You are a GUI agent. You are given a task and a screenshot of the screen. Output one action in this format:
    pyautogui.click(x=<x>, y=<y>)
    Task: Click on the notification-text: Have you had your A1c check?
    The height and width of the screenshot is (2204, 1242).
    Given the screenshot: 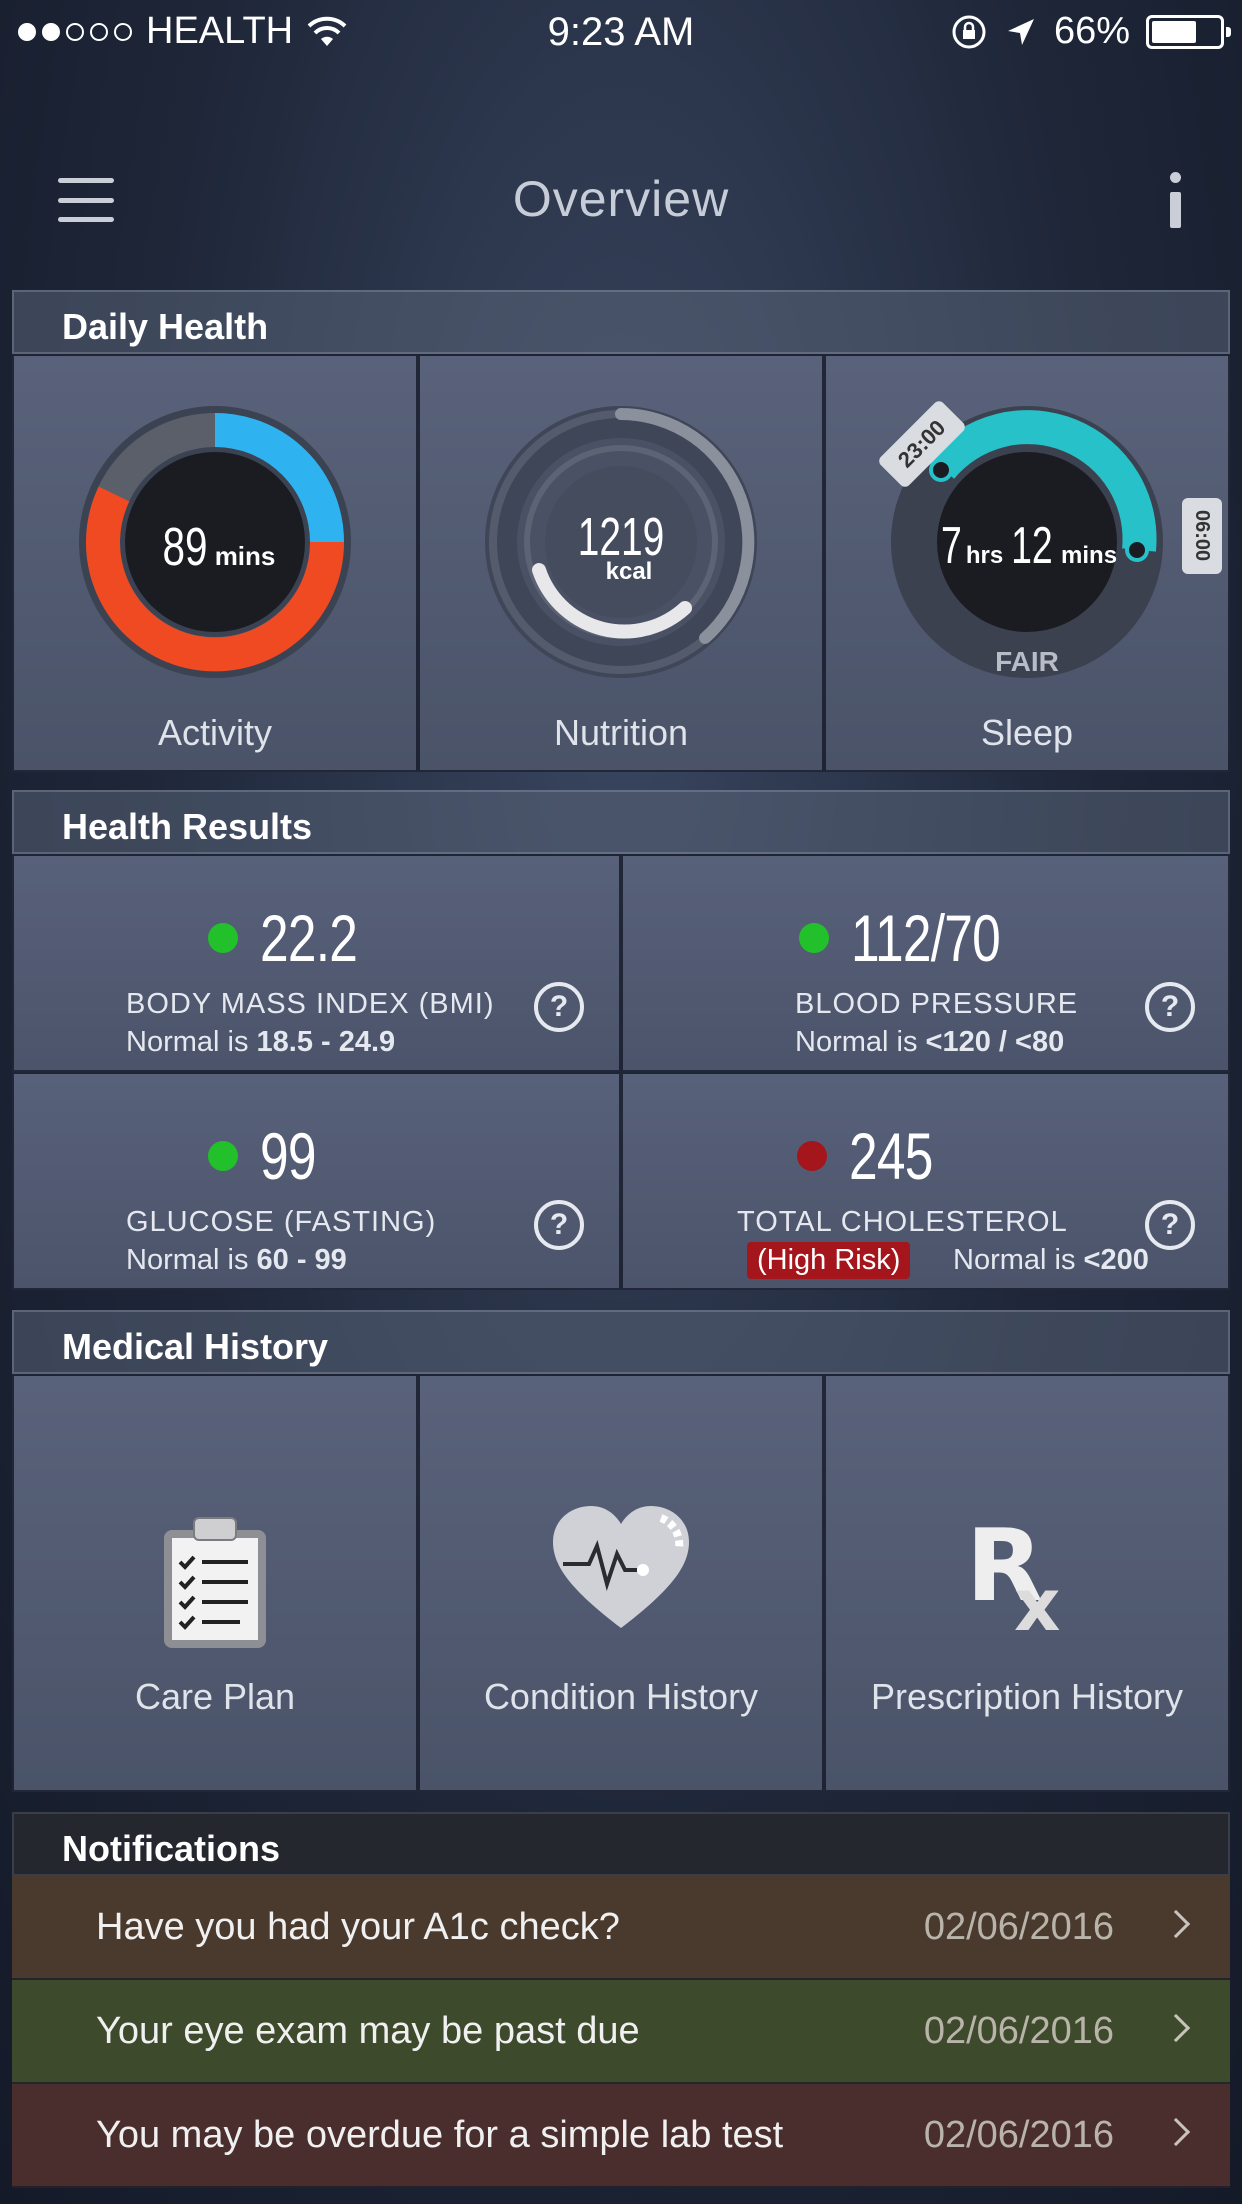 What is the action you would take?
    pyautogui.click(x=358, y=1927)
    